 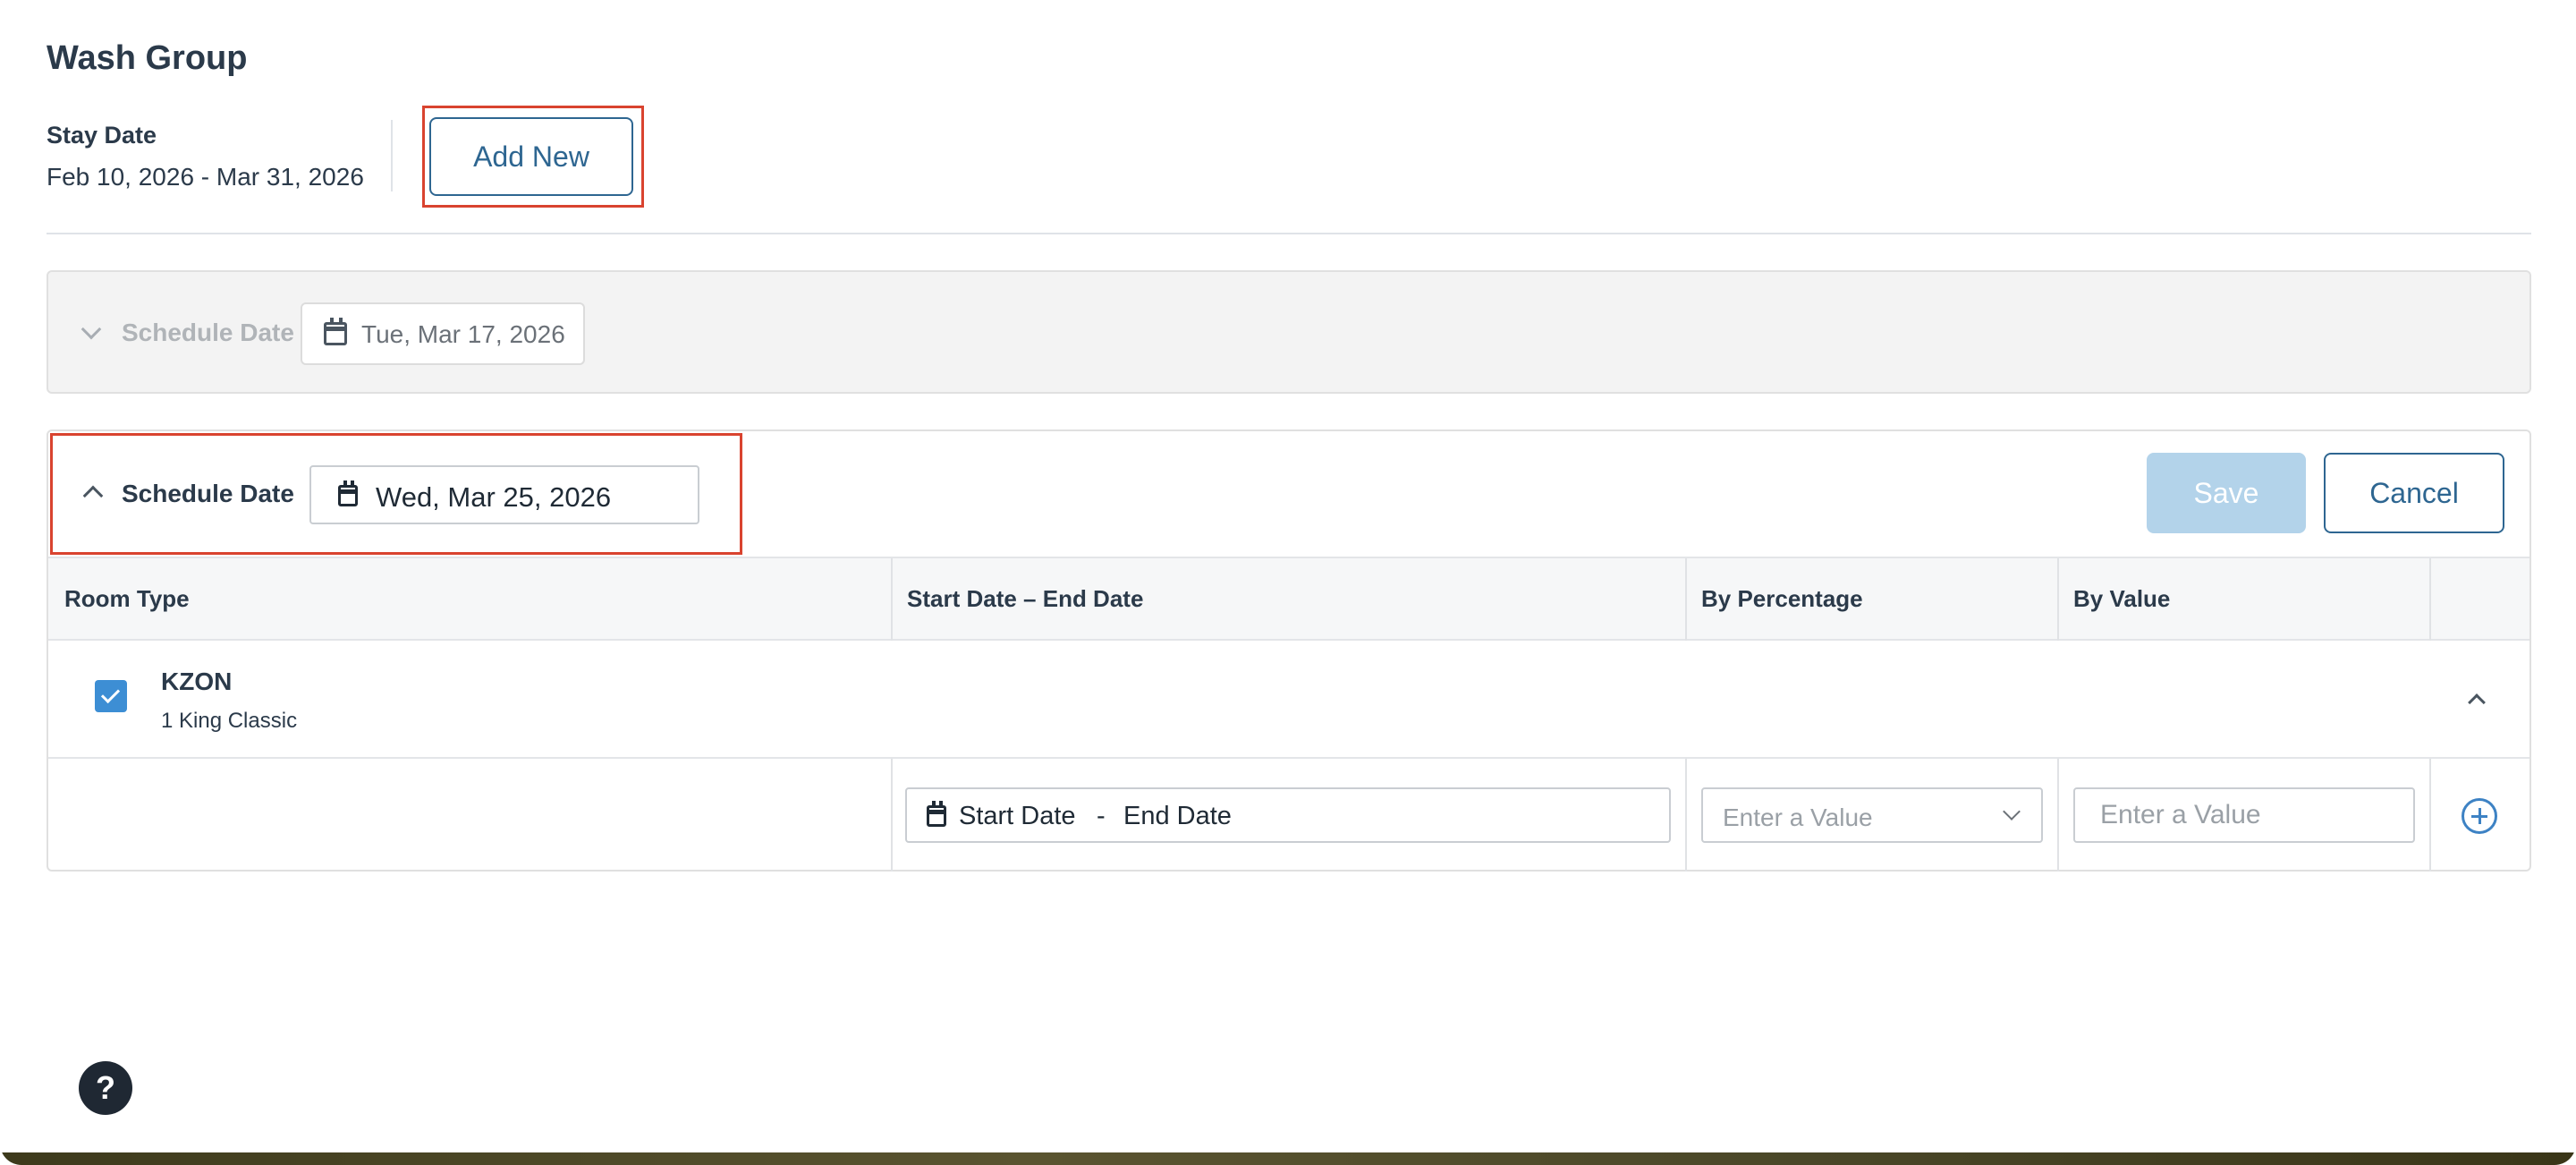 I want to click on chevron-up-icon, so click(x=2477, y=702).